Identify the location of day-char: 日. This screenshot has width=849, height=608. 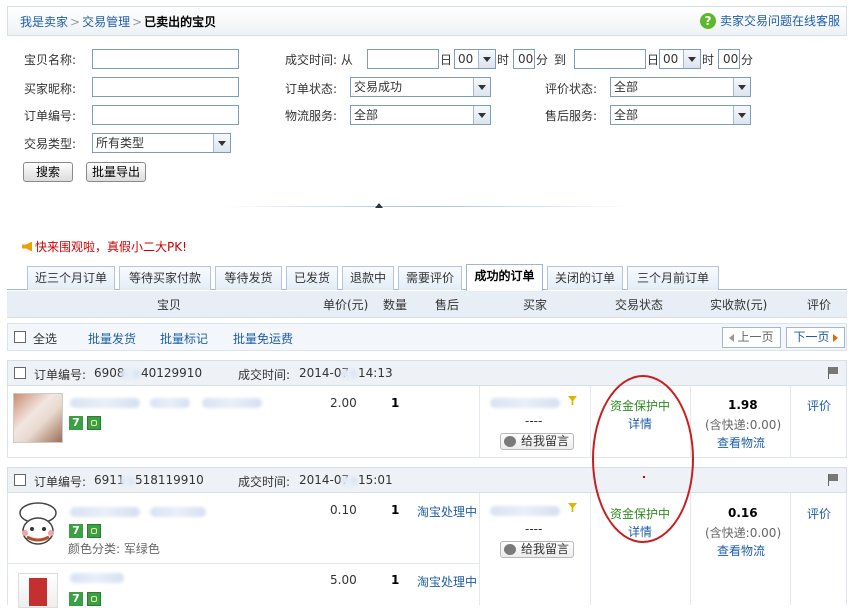
(446, 60).